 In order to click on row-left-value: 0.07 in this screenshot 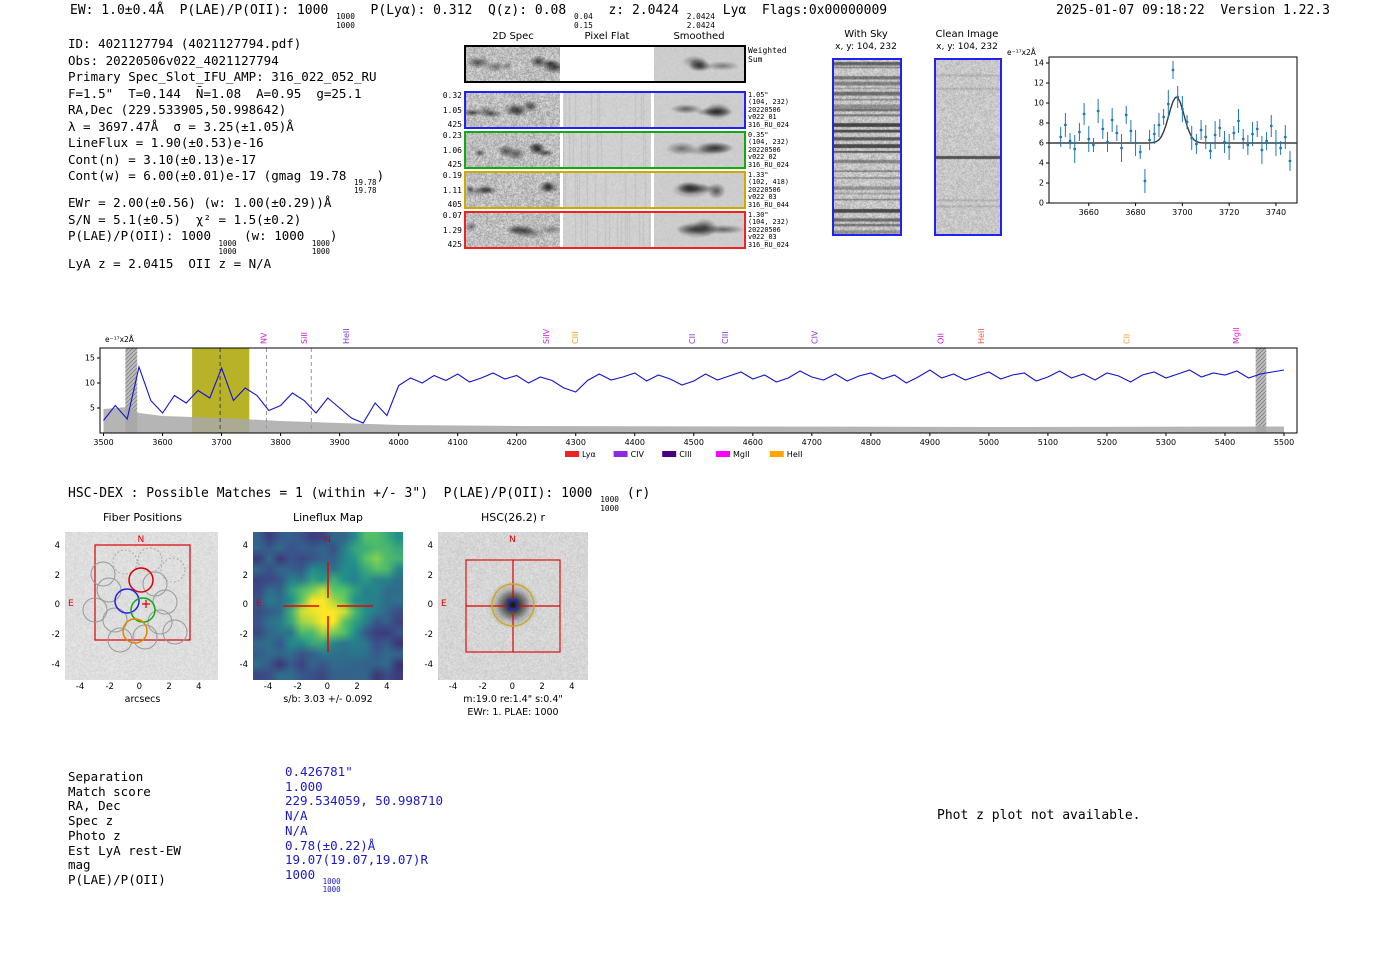, I will do `click(452, 215)`.